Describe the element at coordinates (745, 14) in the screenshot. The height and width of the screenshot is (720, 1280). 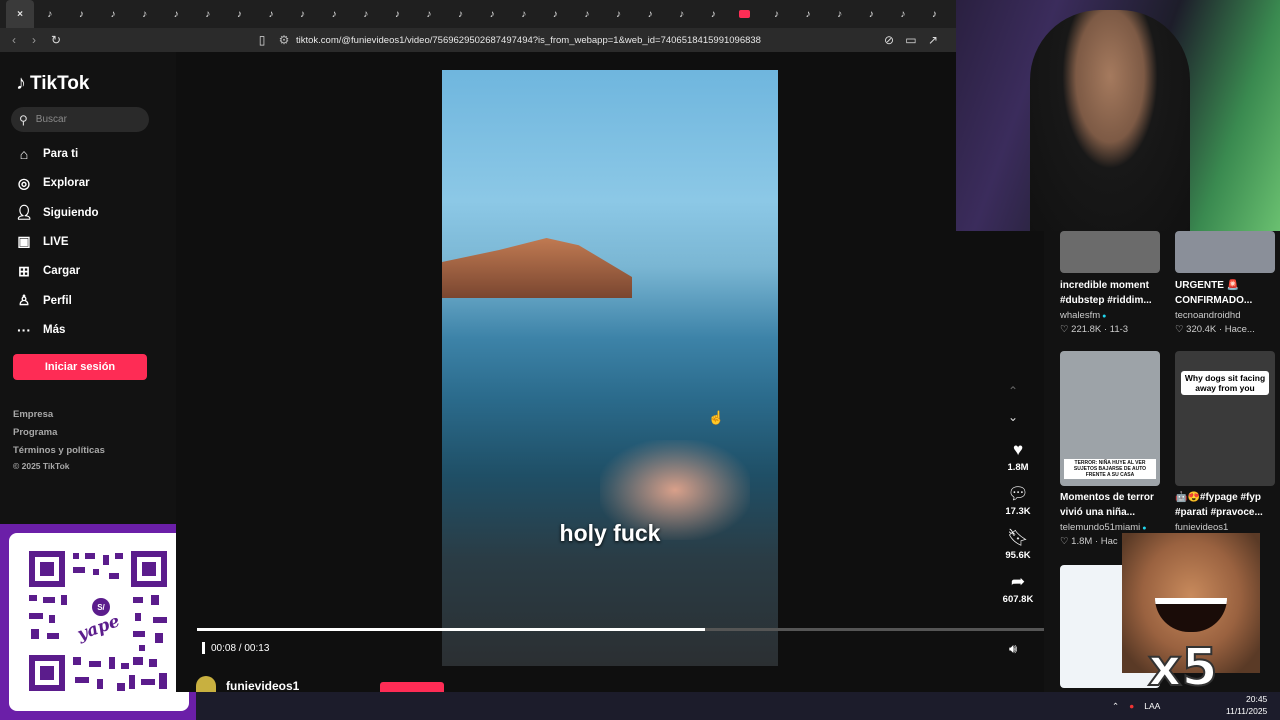
I see `browser-tab` at that location.